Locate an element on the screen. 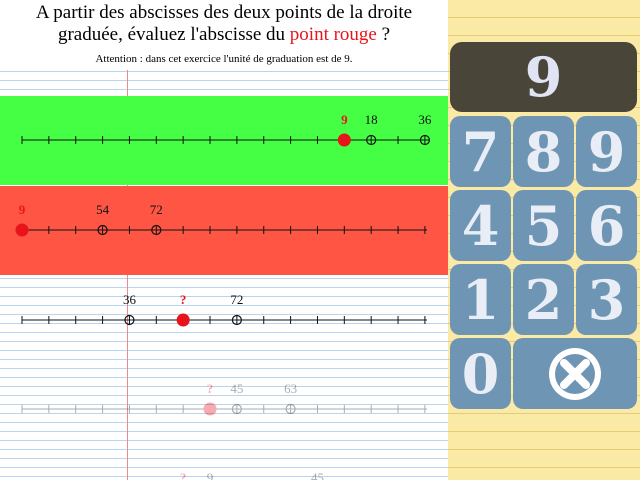 Image resolution: width=640 pixels, height=480 pixels. key-2: 2 is located at coordinates (543, 299).